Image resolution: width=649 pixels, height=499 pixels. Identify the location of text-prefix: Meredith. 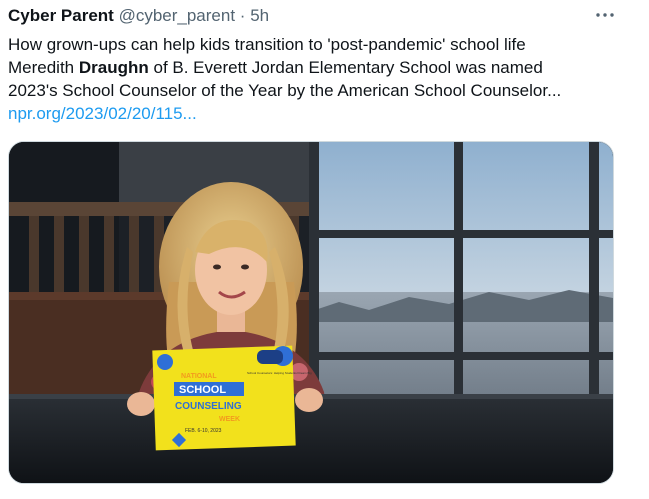
(43, 67).